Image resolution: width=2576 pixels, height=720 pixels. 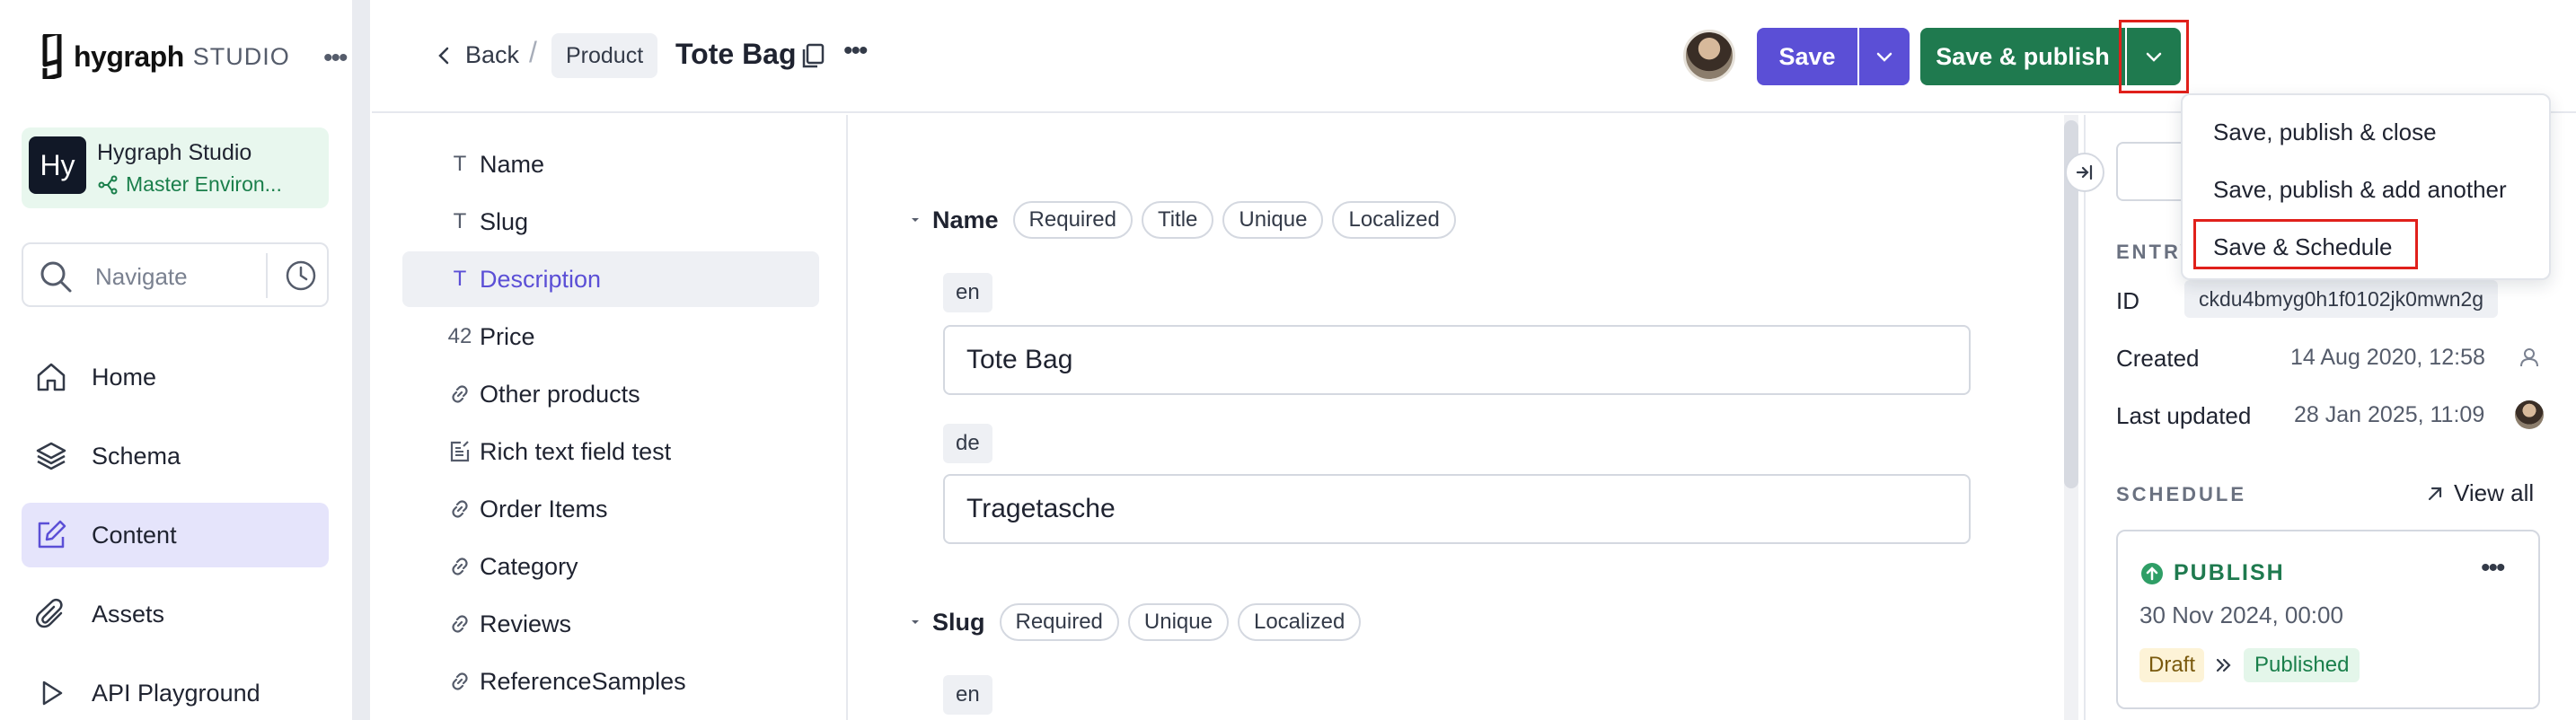 What do you see at coordinates (176, 693) in the screenshot?
I see `nav-label-api-playground: API Playground` at bounding box center [176, 693].